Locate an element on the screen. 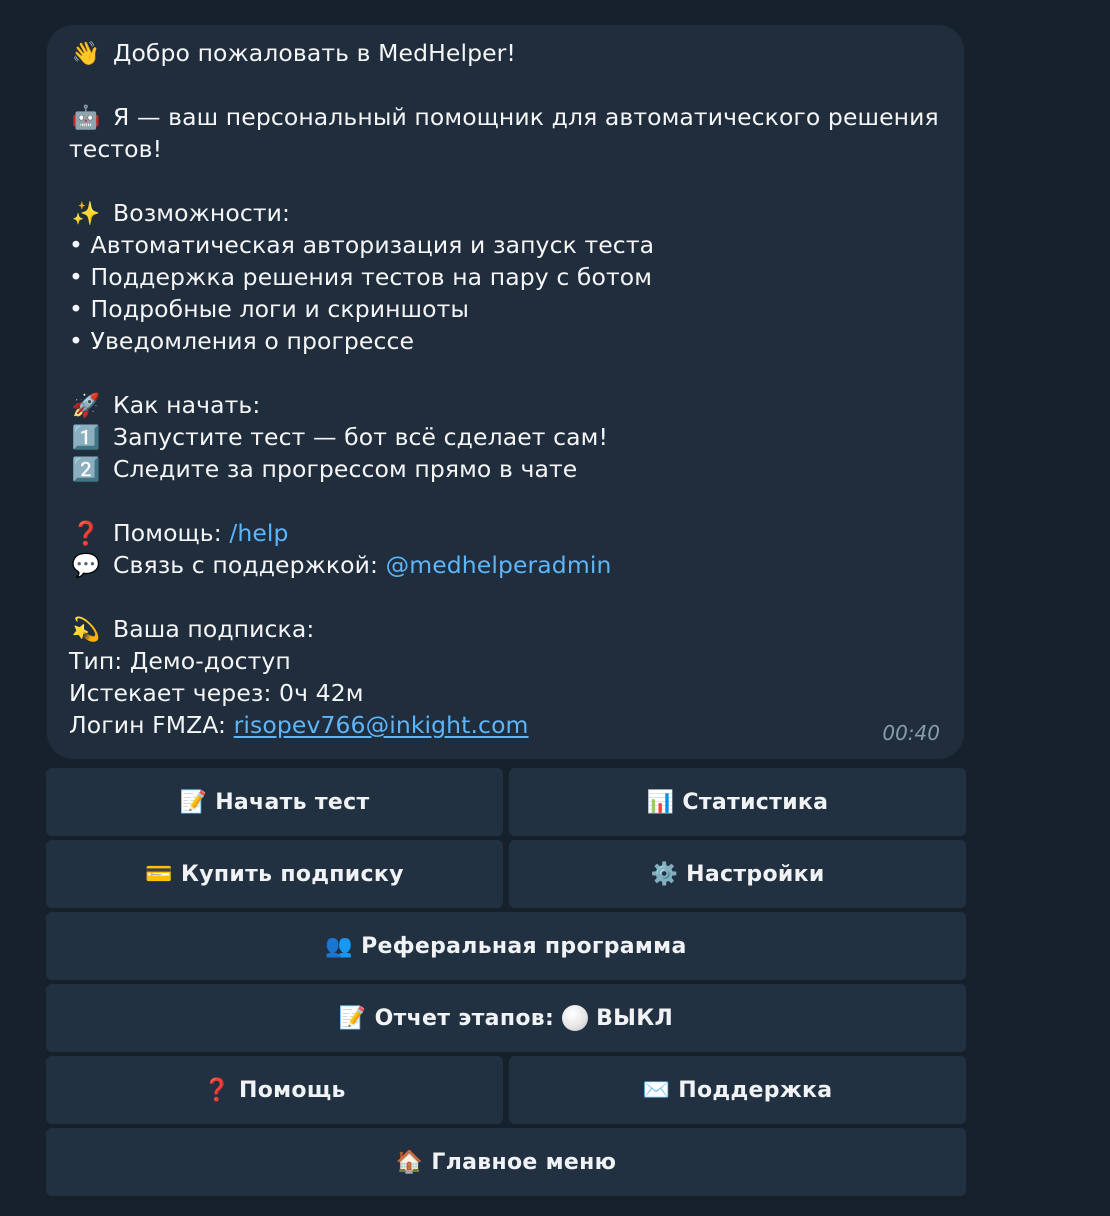 This screenshot has height=1216, width=1110. start-test-label: Начать тест is located at coordinates (292, 802).